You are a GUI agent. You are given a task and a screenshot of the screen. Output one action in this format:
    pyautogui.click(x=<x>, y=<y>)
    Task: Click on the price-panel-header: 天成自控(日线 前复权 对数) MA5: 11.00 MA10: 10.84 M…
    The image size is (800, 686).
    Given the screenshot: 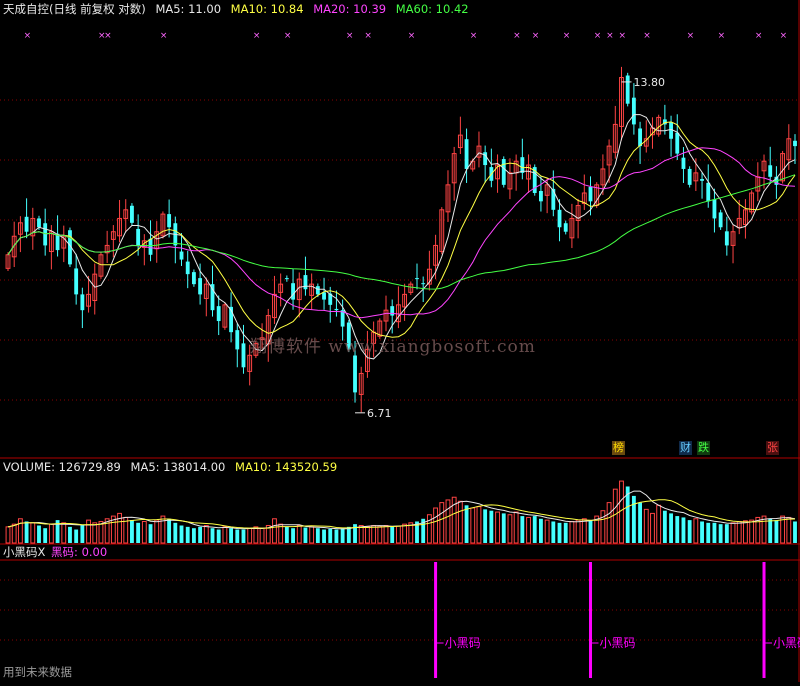 What is the action you would take?
    pyautogui.click(x=239, y=9)
    